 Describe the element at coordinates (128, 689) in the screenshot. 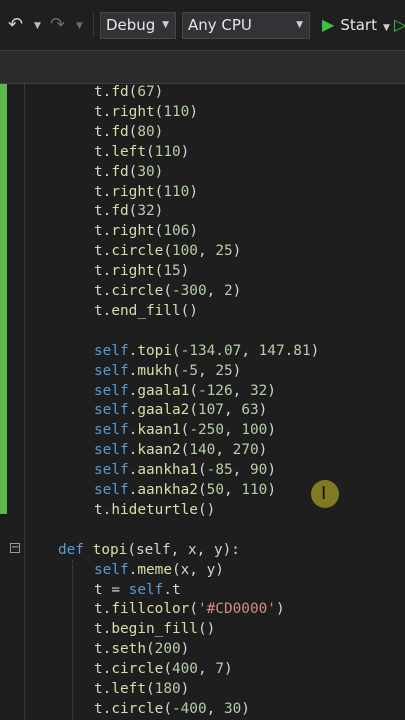

I see `code-token: left` at that location.